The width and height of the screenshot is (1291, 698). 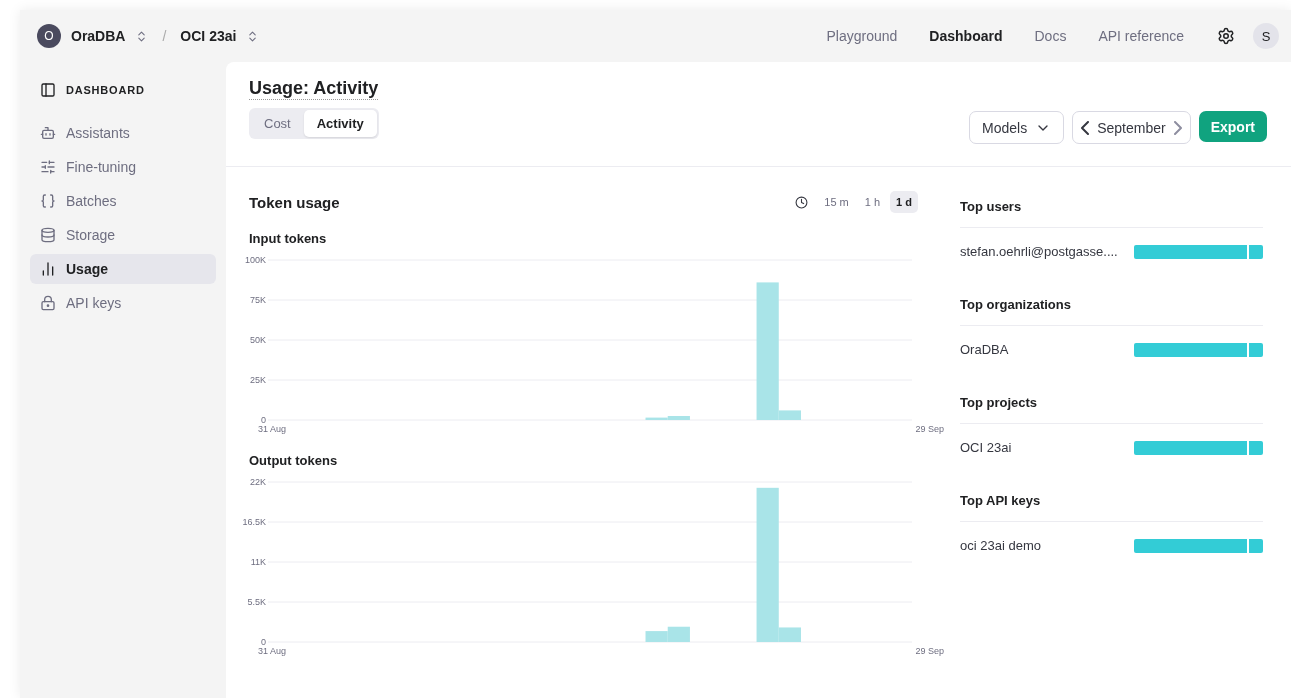 What do you see at coordinates (340, 123) in the screenshot?
I see `tab: Activity` at bounding box center [340, 123].